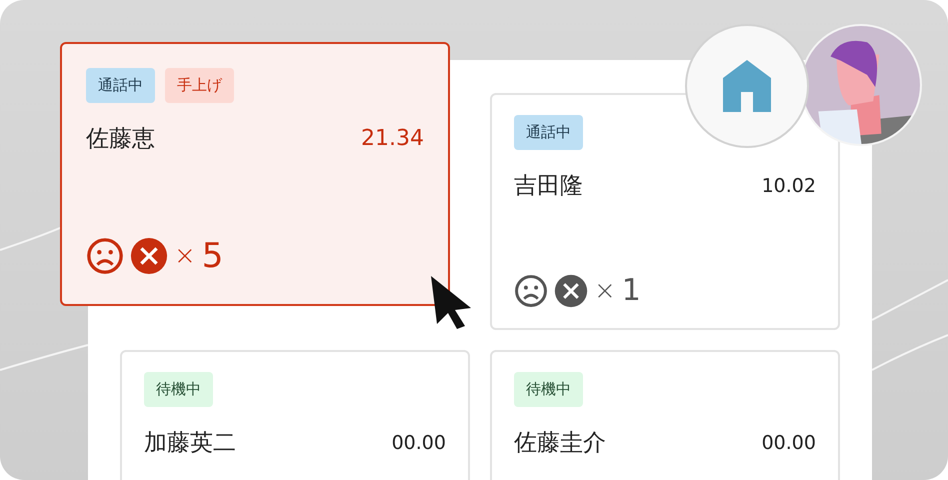 This screenshot has width=948, height=480. Describe the element at coordinates (199, 85) in the screenshot. I see `status-tag: 手上げ` at that location.